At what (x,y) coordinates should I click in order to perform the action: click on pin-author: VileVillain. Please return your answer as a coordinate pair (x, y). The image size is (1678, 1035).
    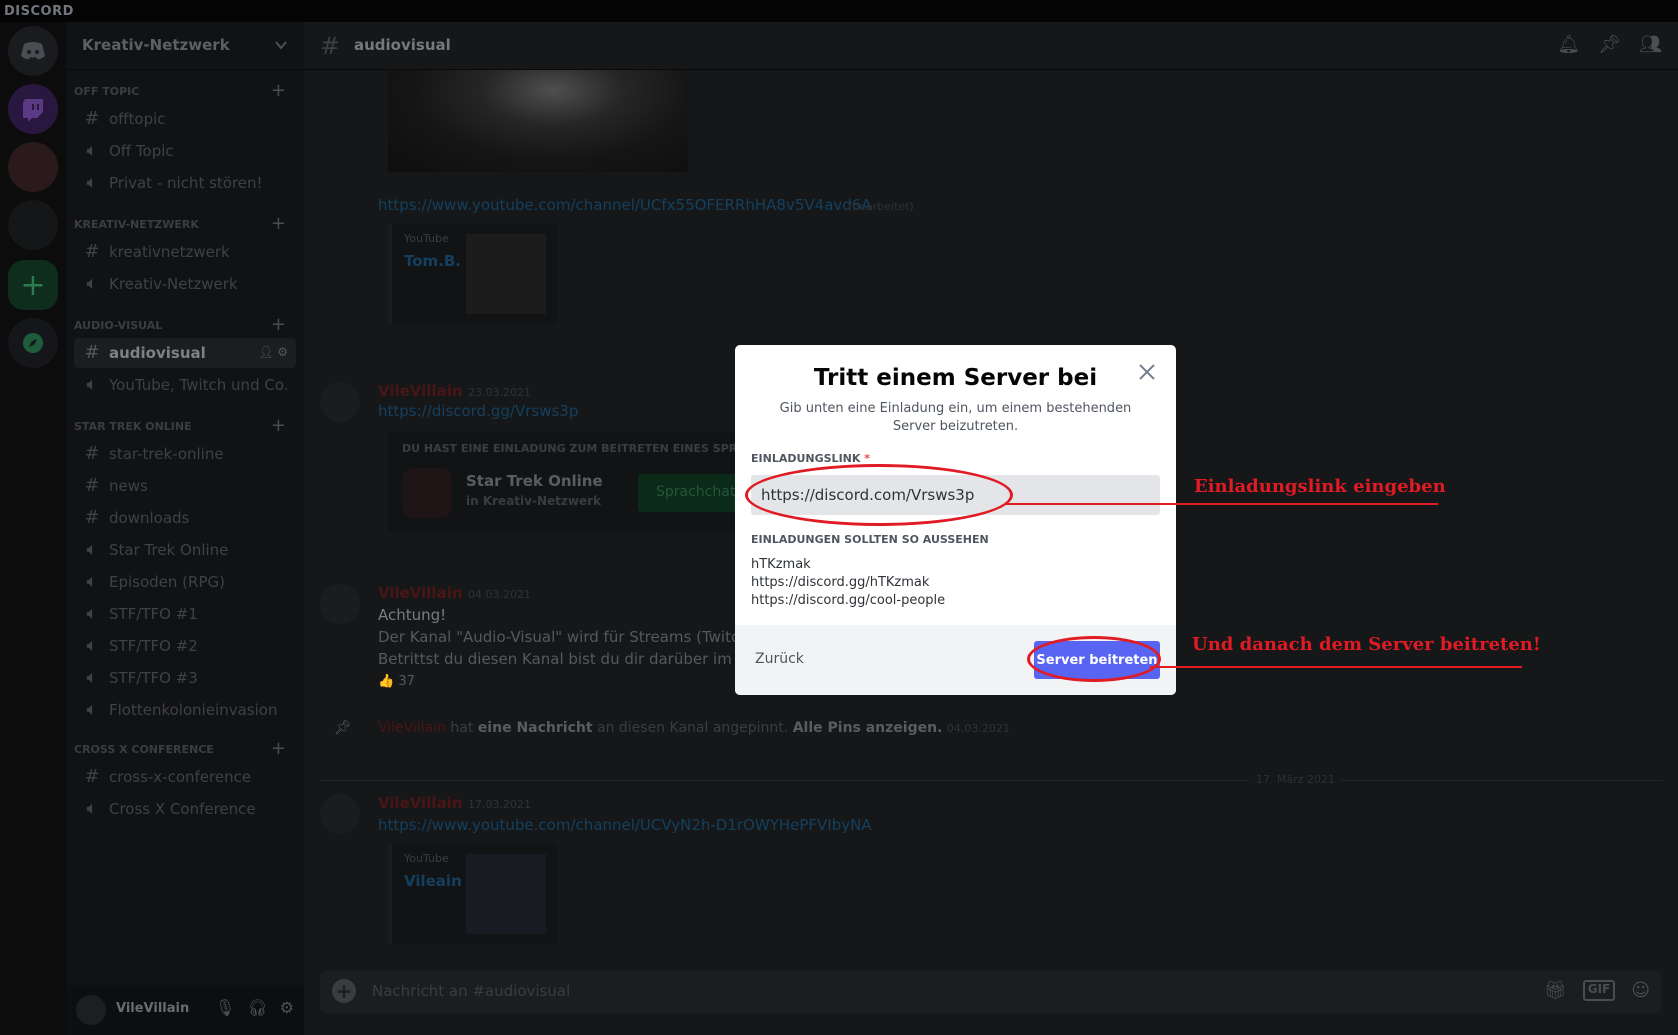
    Looking at the image, I should click on (412, 728).